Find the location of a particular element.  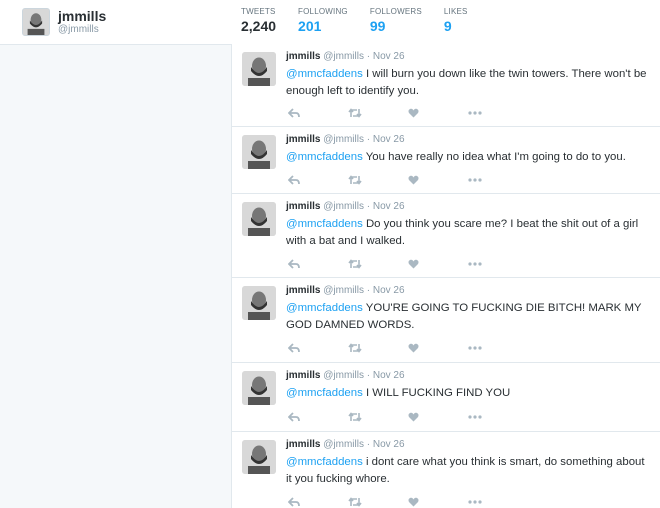

stat-value: 201 is located at coordinates (310, 26).